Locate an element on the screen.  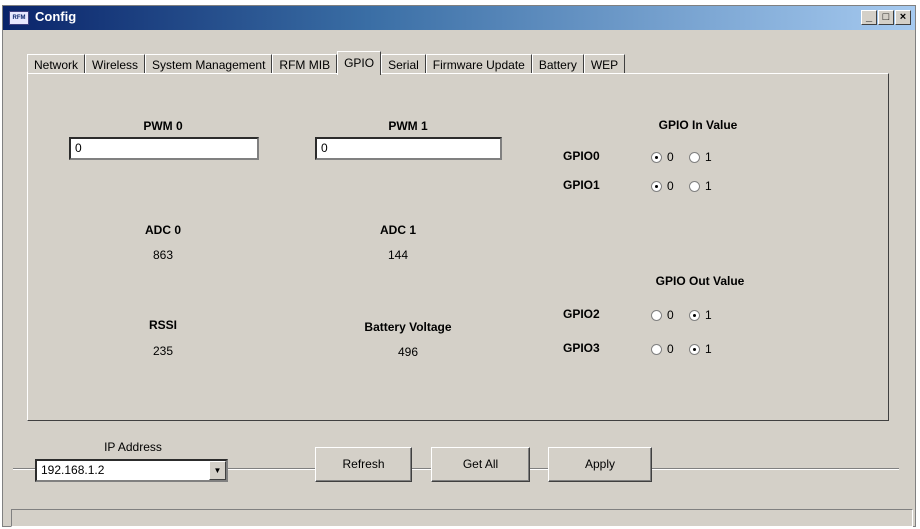
ip-address-value: 192.168.1.2 is located at coordinates (73, 470).